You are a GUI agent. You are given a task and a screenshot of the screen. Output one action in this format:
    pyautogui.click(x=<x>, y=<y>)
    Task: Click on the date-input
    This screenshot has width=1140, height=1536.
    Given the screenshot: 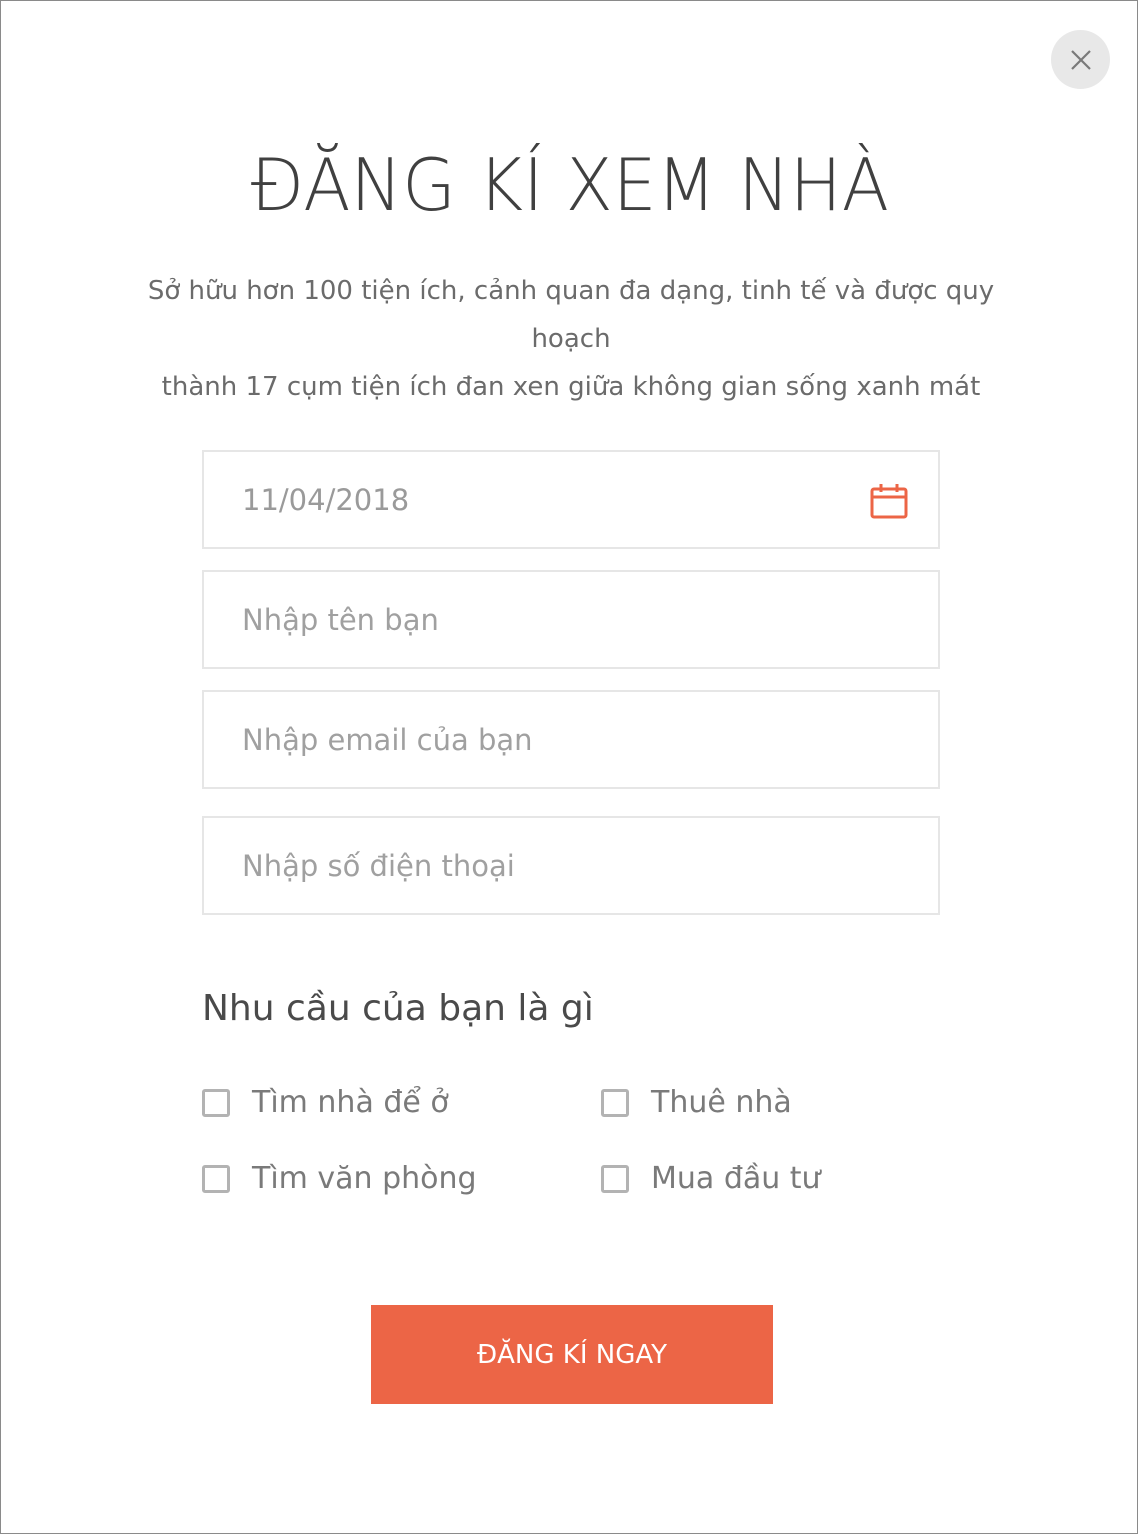 What is the action you would take?
    pyautogui.click(x=571, y=499)
    